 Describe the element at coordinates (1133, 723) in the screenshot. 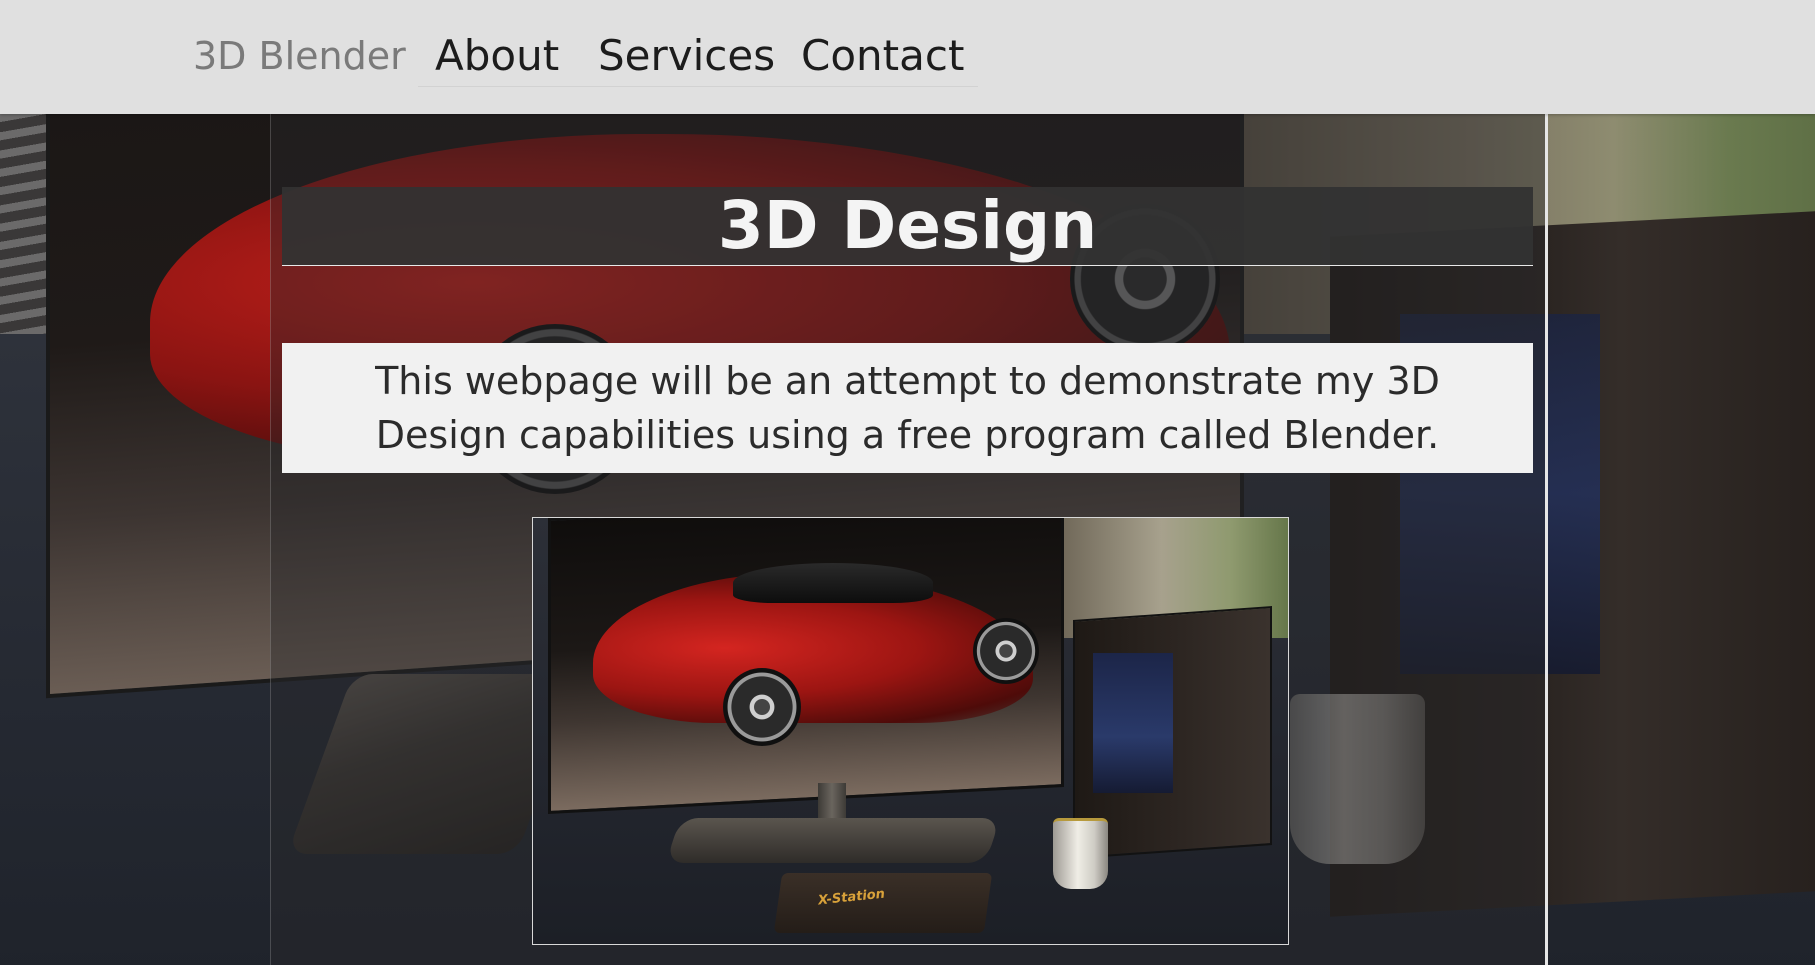

I see `render-motherboard` at that location.